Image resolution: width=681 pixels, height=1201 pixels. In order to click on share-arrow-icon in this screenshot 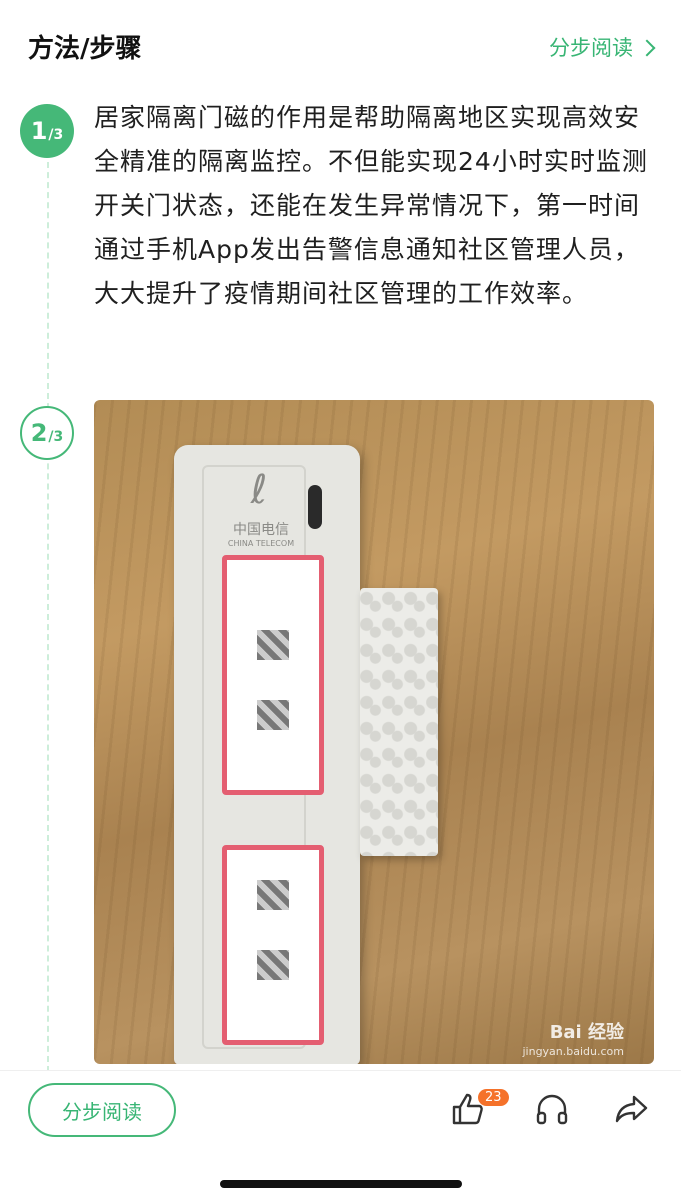, I will do `click(632, 1109)`.